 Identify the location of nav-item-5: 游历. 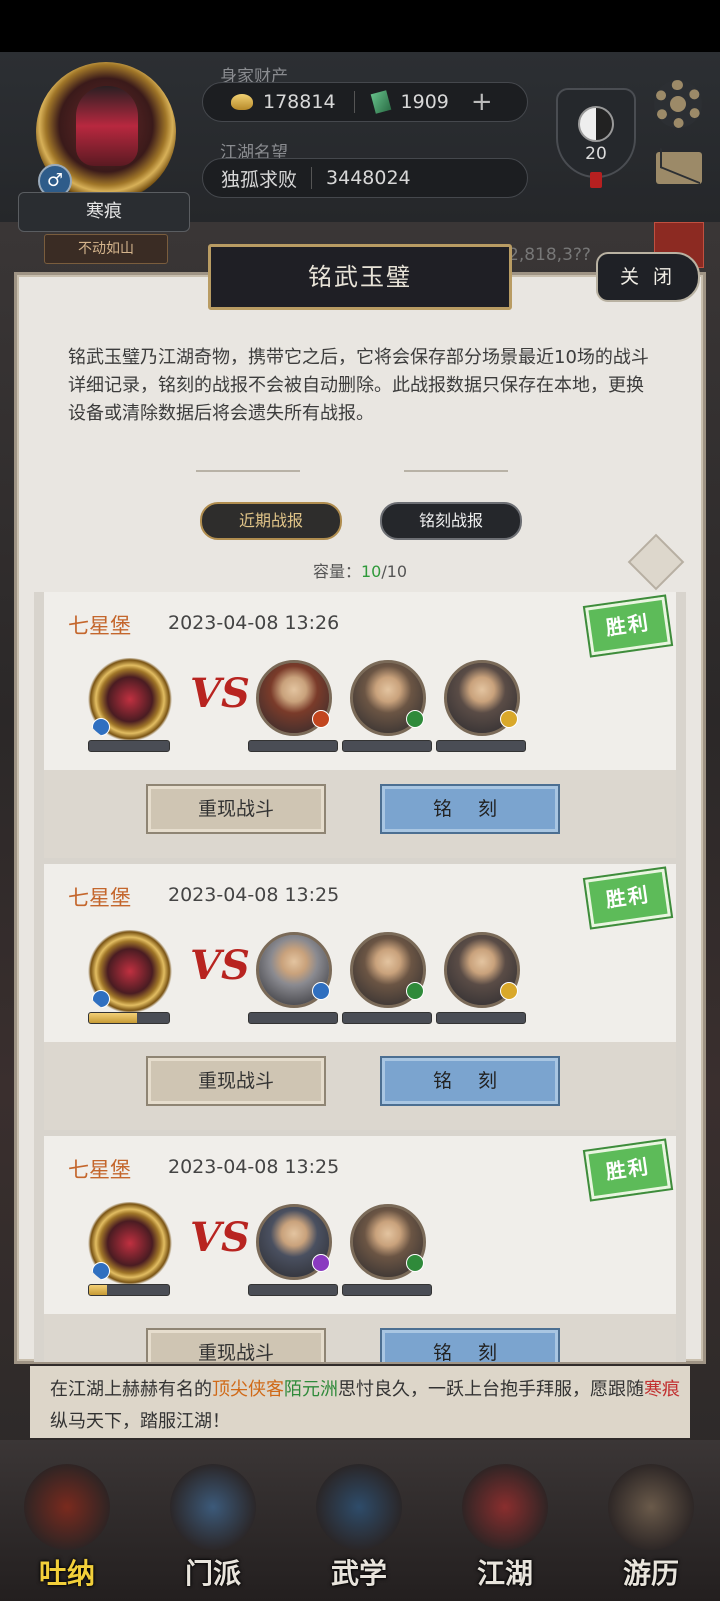
(651, 1524).